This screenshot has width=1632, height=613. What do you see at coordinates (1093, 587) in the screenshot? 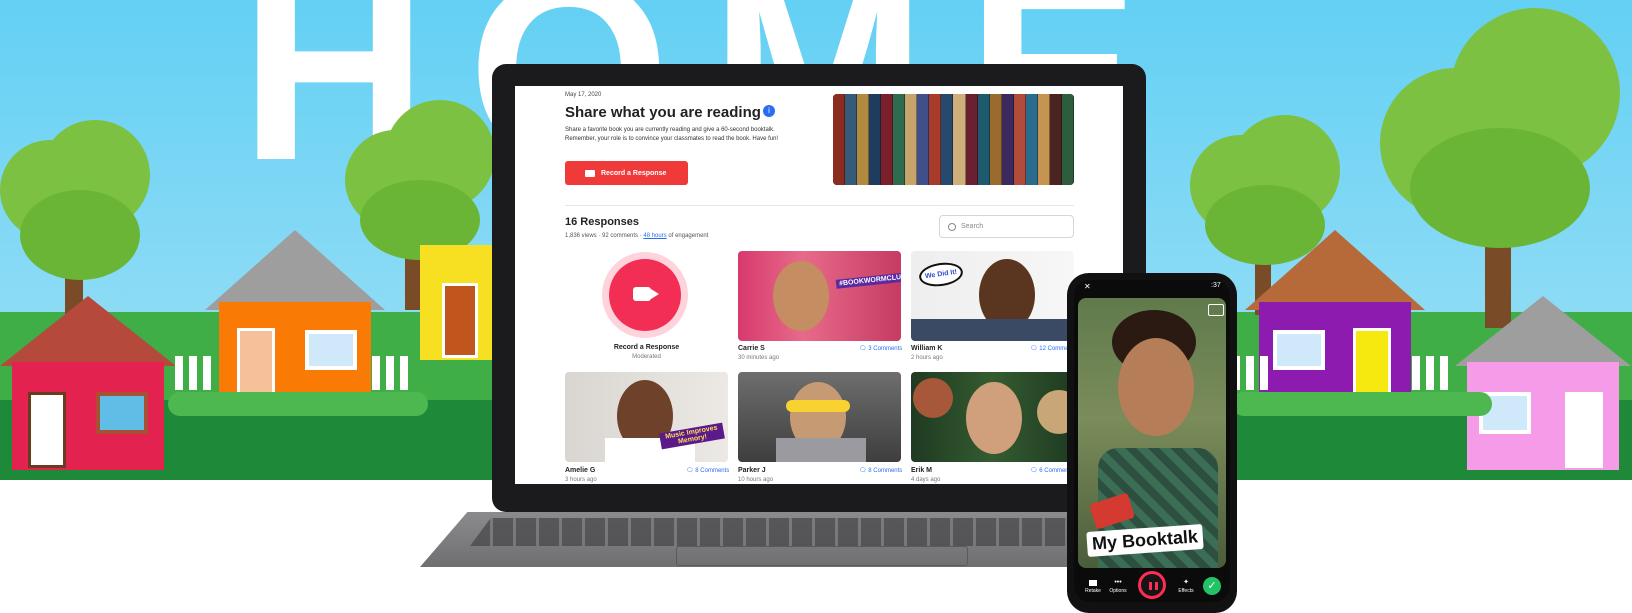
I see `retake-button: Retake` at bounding box center [1093, 587].